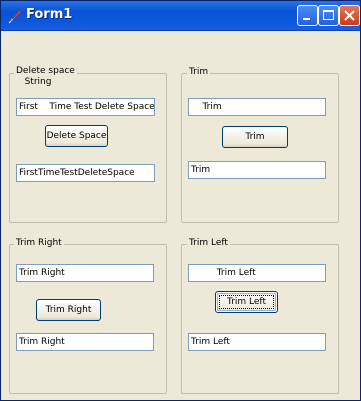 The image size is (361, 401). I want to click on close-icon, so click(349, 15).